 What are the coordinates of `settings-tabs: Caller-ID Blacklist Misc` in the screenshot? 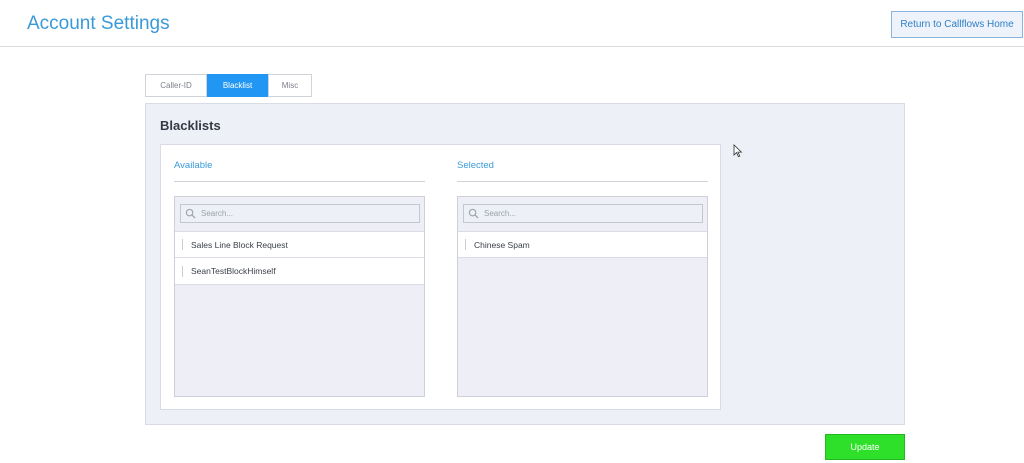 It's located at (228, 85).